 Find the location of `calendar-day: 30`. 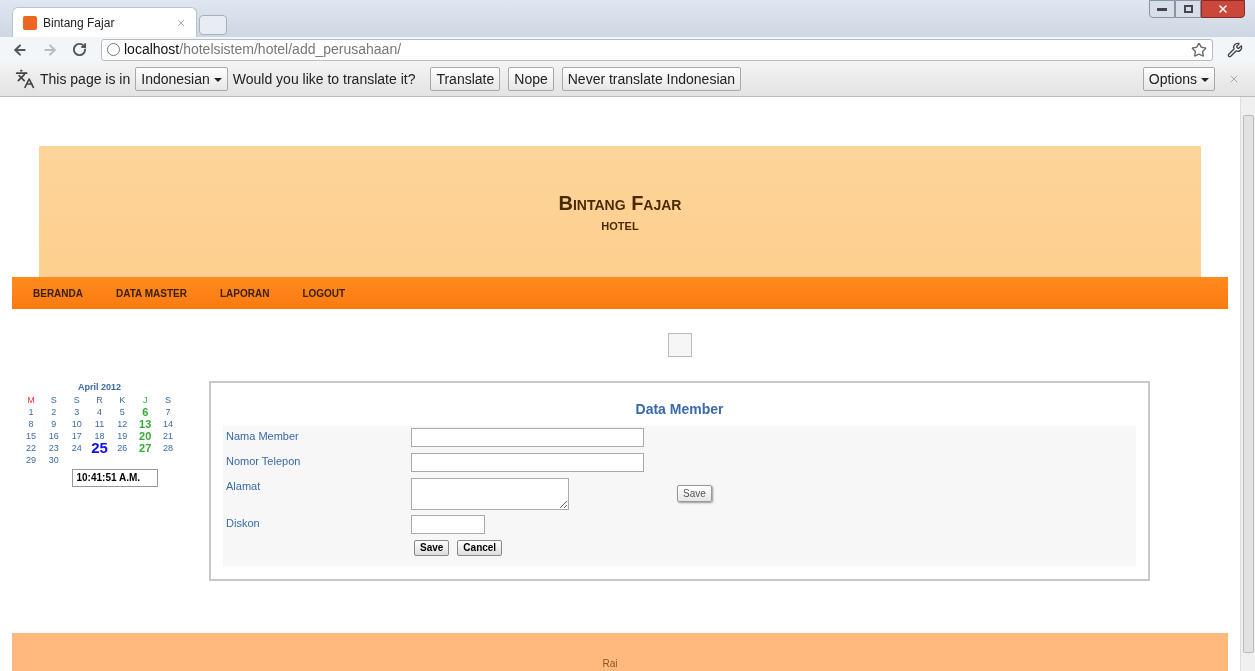

calendar-day: 30 is located at coordinates (54, 460).